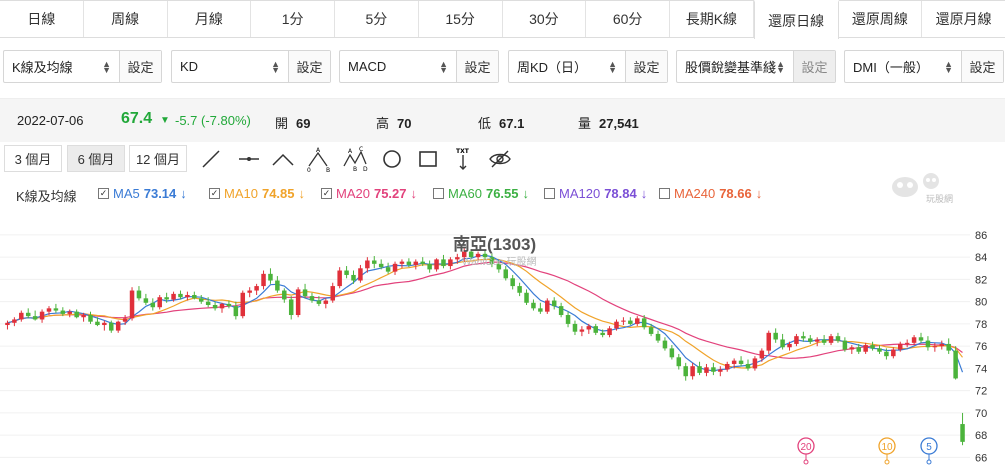  What do you see at coordinates (211, 159) in the screenshot?
I see `line-tool-icon` at bounding box center [211, 159].